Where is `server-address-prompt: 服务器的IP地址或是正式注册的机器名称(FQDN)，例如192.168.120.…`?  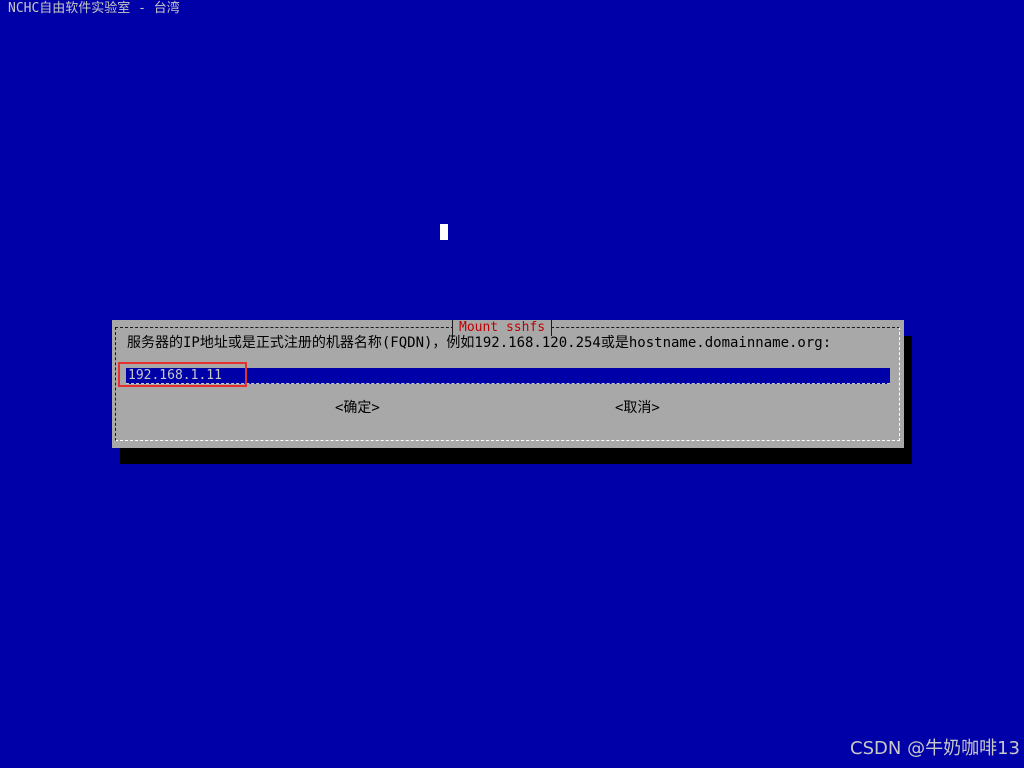
server-address-prompt: 服务器的IP地址或是正式注册的机器名称(FQDN)，例如192.168.120.… is located at coordinates (479, 343).